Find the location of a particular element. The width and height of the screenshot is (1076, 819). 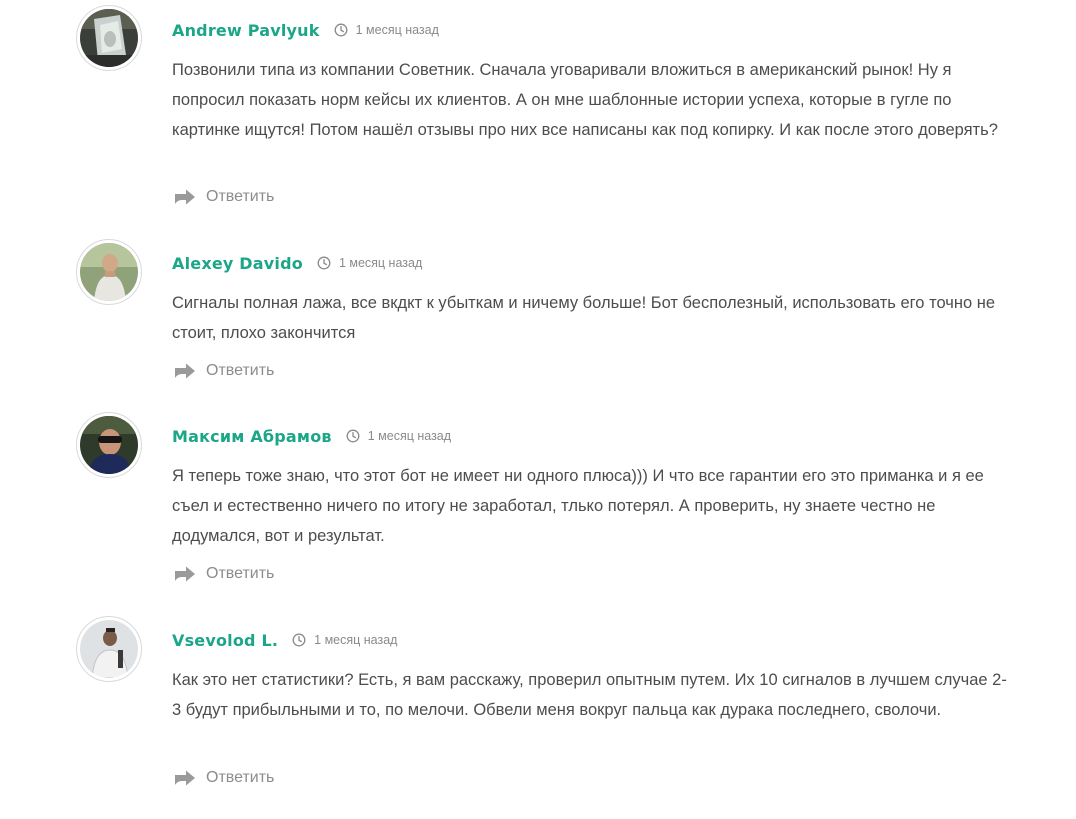

comment-meta: Andrew Pavlyuk 1 месяц назад is located at coordinates (305, 30).